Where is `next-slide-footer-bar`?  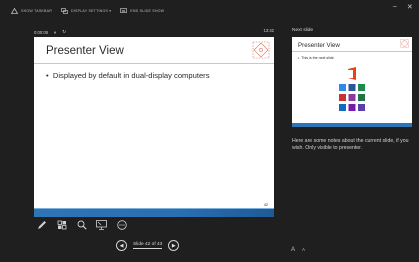
next-slide-footer-bar is located at coordinates (352, 125).